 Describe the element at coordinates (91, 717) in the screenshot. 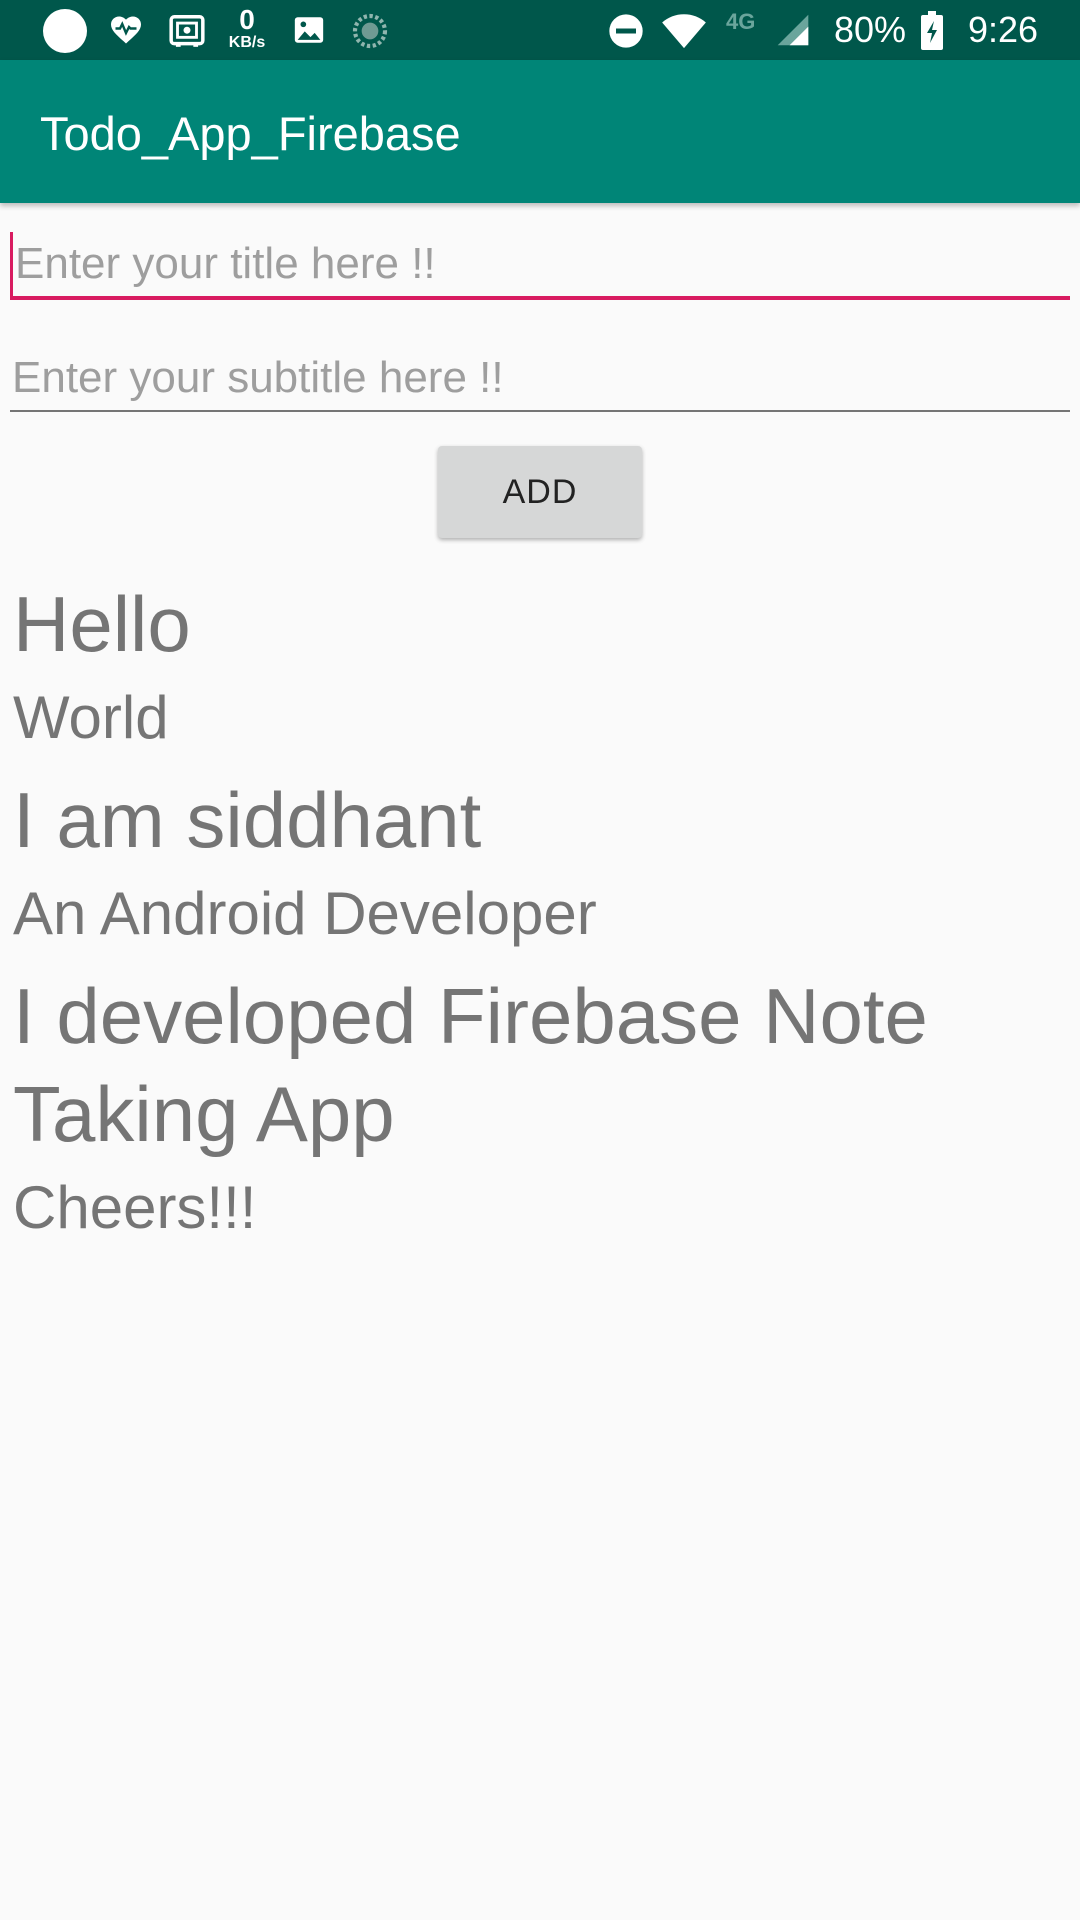

I see `note-subtitle: World` at that location.